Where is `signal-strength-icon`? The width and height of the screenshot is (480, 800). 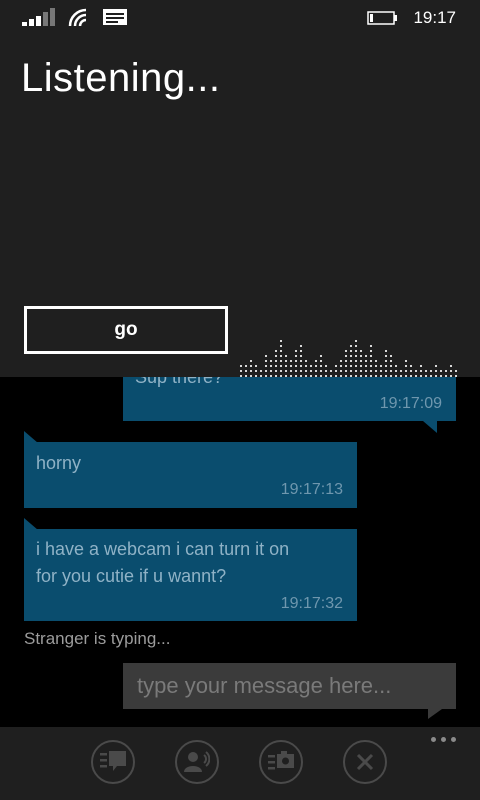
signal-strength-icon is located at coordinates (38, 17).